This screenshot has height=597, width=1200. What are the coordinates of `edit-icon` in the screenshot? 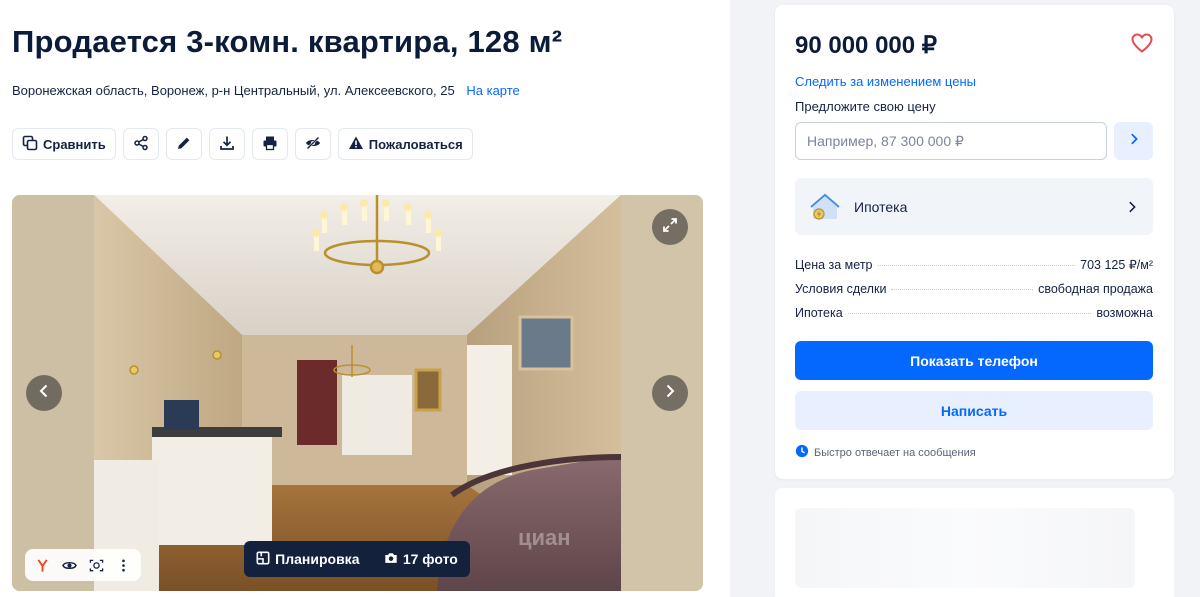 It's located at (184, 144).